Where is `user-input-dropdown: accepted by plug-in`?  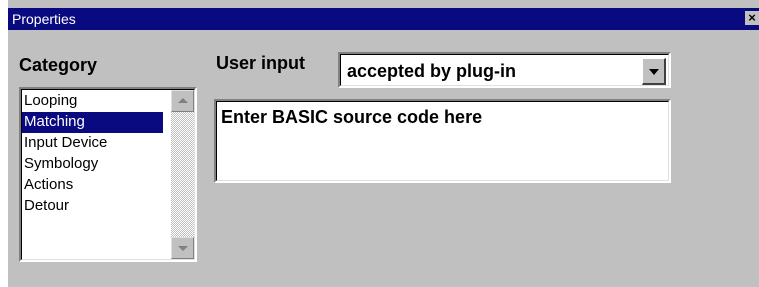 user-input-dropdown: accepted by plug-in is located at coordinates (504, 70).